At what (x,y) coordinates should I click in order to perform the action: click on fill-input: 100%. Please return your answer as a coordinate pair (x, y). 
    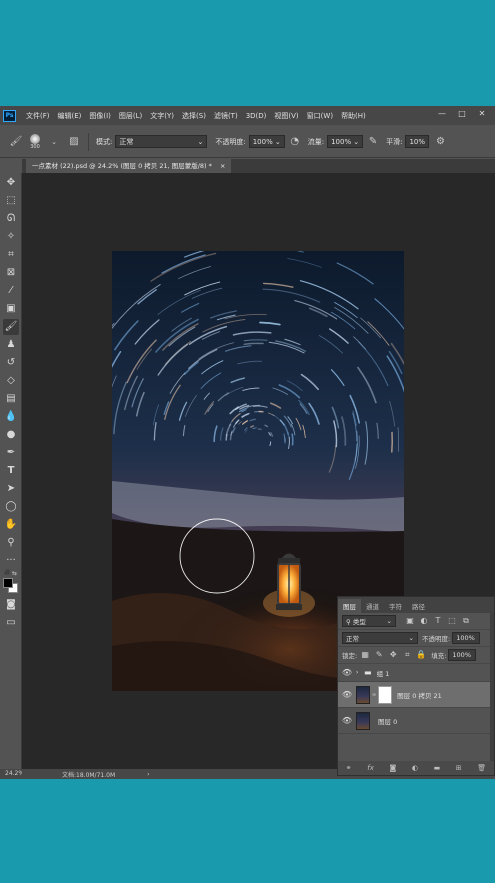
    Looking at the image, I should click on (462, 655).